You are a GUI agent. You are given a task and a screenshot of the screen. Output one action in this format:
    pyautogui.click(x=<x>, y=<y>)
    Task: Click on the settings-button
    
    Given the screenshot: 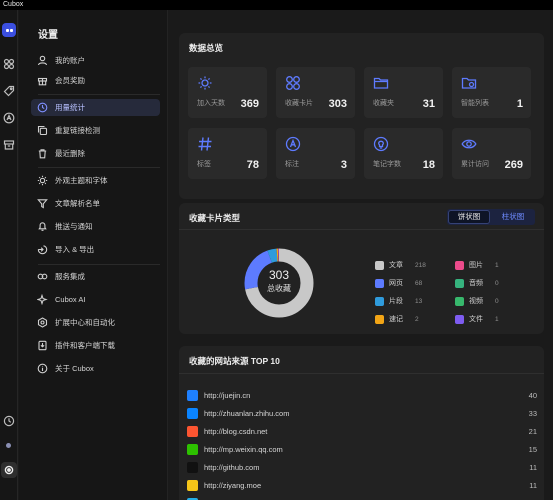 What is the action you would take?
    pyautogui.click(x=9, y=470)
    